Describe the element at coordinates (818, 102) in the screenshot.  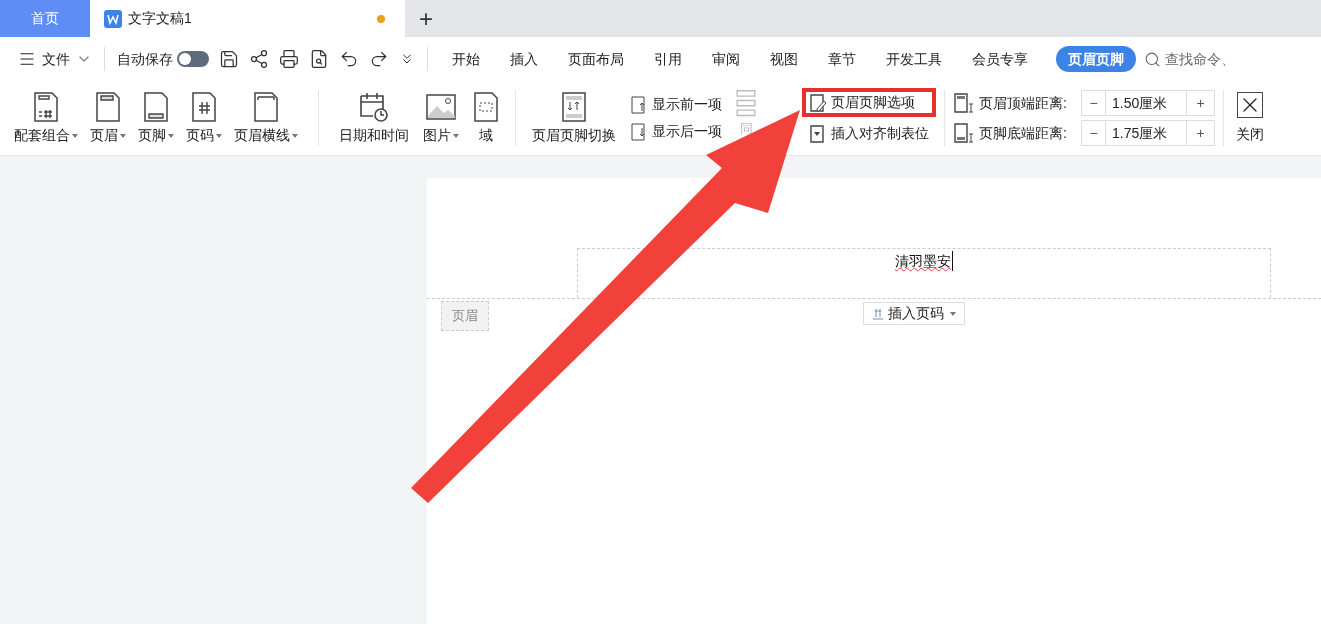
I see `edit-page-icon` at that location.